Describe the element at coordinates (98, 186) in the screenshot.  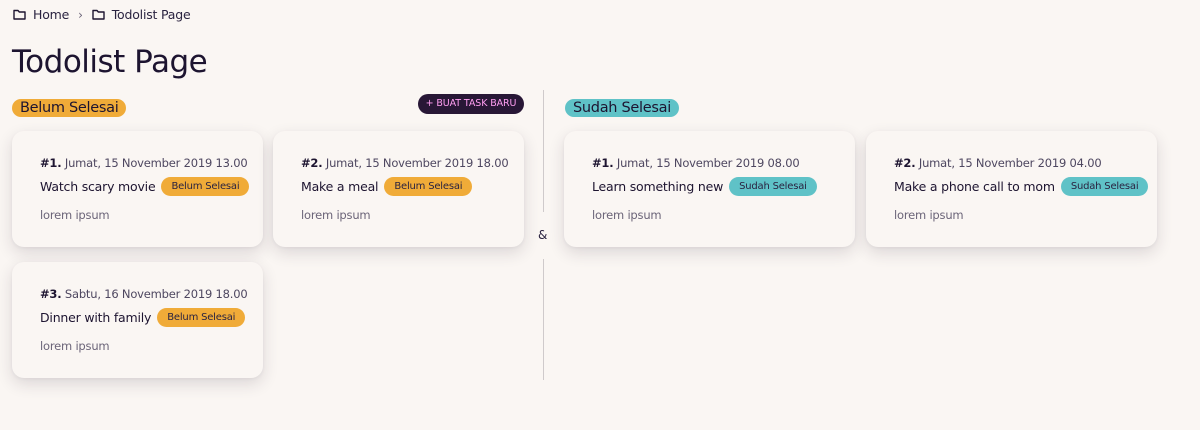
I see `task-title: Watch scary movie` at that location.